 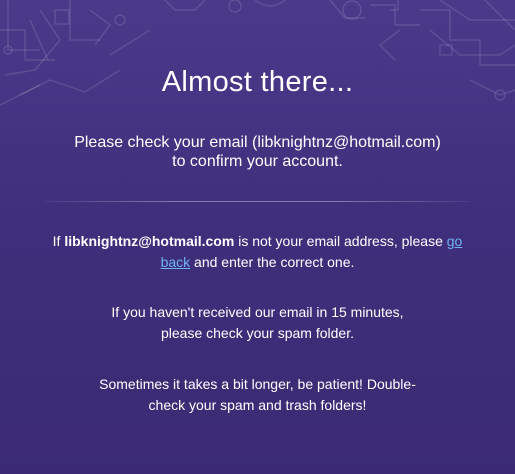 I want to click on email-address: libknightnz@hotmail.com, so click(x=149, y=241).